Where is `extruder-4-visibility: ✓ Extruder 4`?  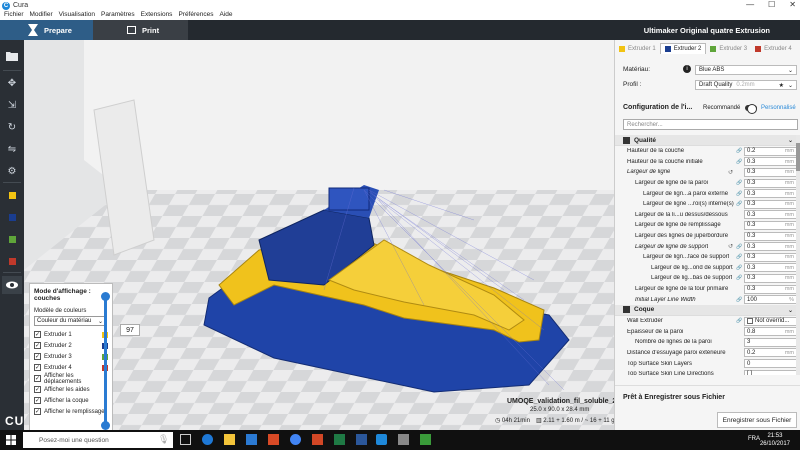 extruder-4-visibility: ✓ Extruder 4 is located at coordinates (71, 367).